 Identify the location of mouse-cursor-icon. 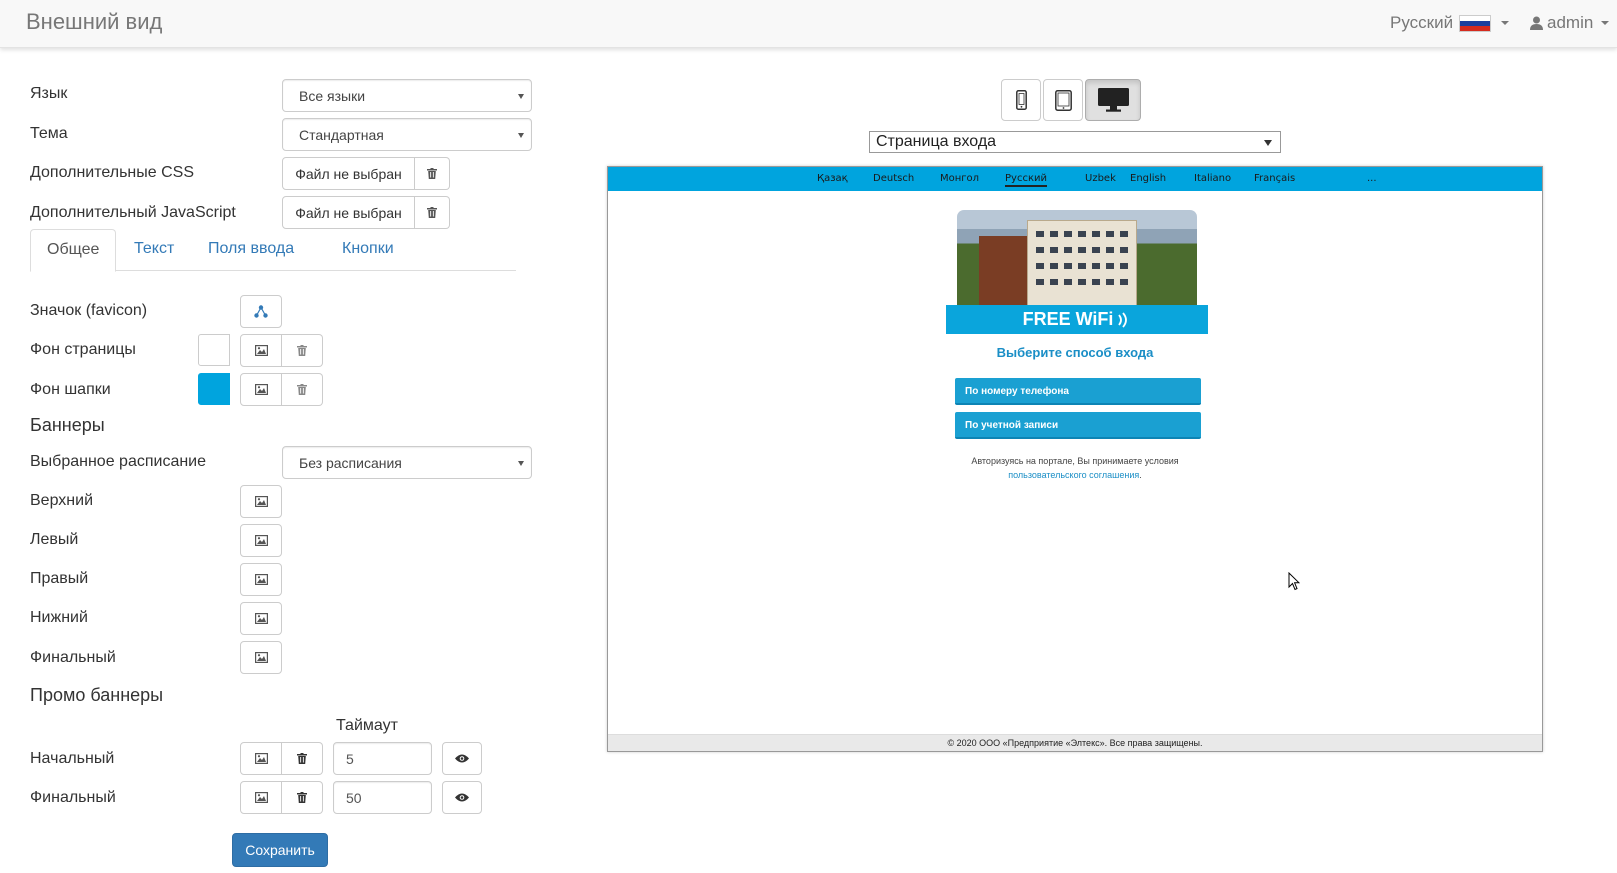
(1294, 581).